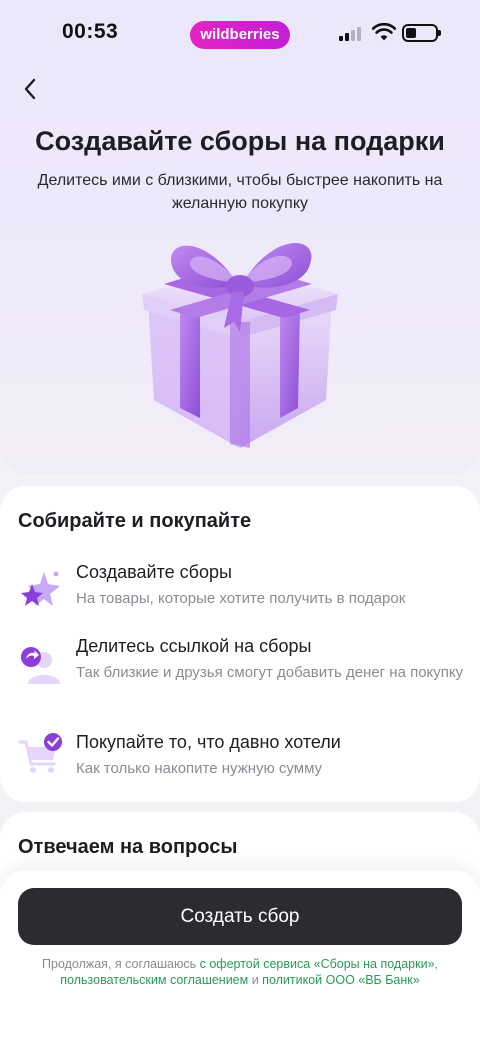 This screenshot has width=480, height=1041. Describe the element at coordinates (40, 588) in the screenshot. I see `stars-icon` at that location.